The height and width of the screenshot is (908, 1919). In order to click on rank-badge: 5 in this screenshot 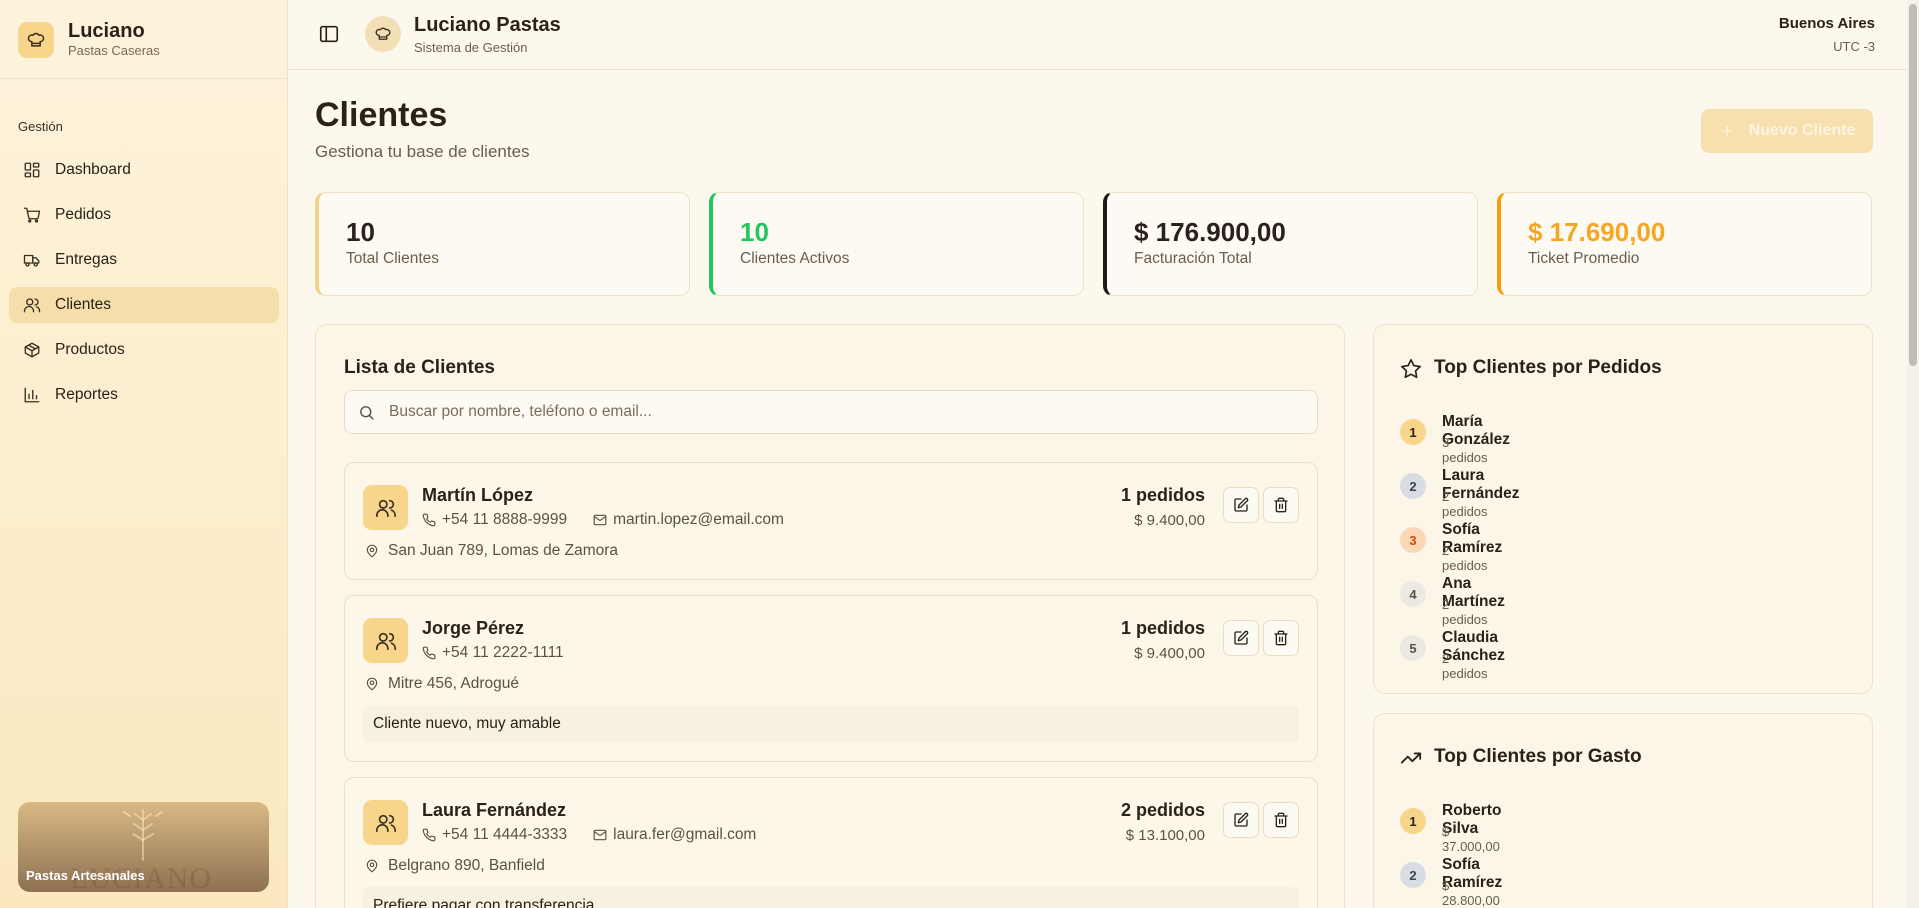, I will do `click(1413, 648)`.